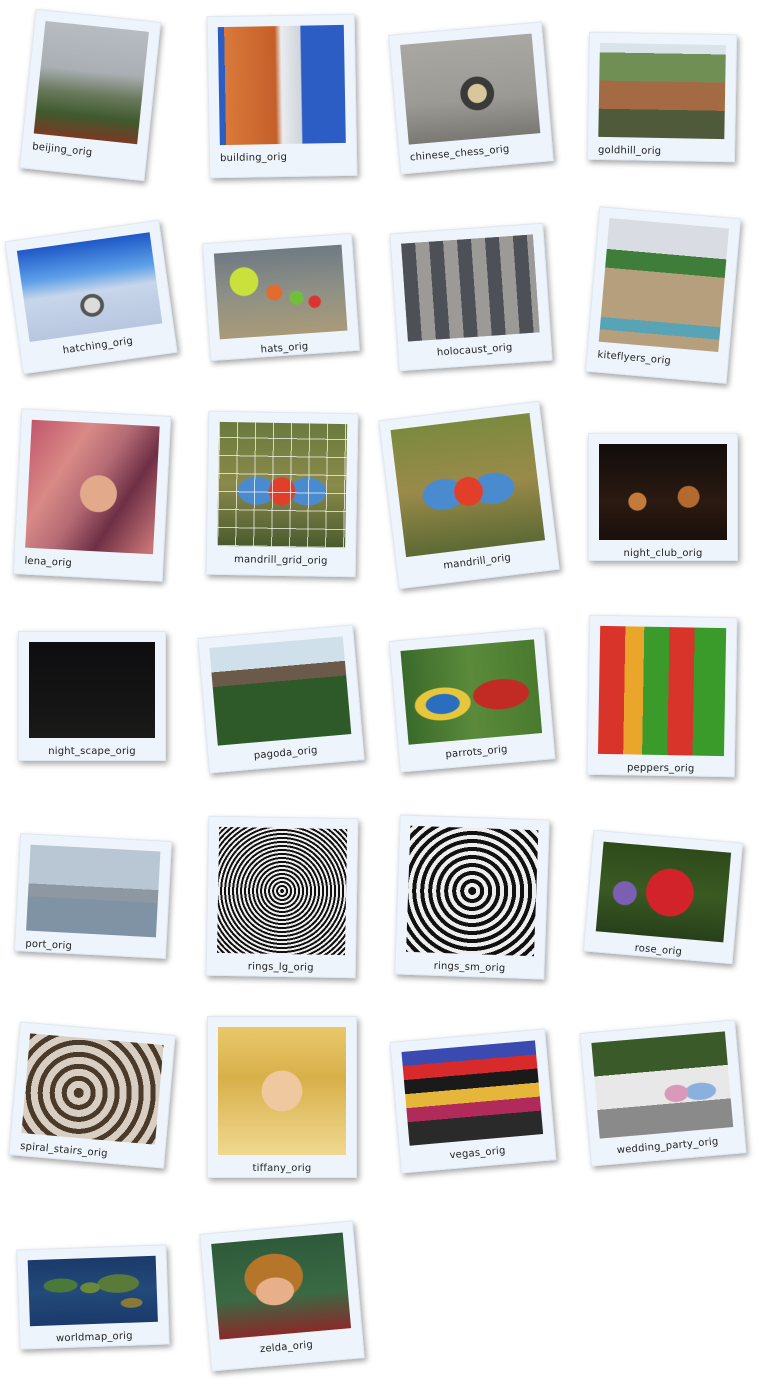 This screenshot has width=760, height=1400. I want to click on pagoda-thumbnail, so click(280, 691).